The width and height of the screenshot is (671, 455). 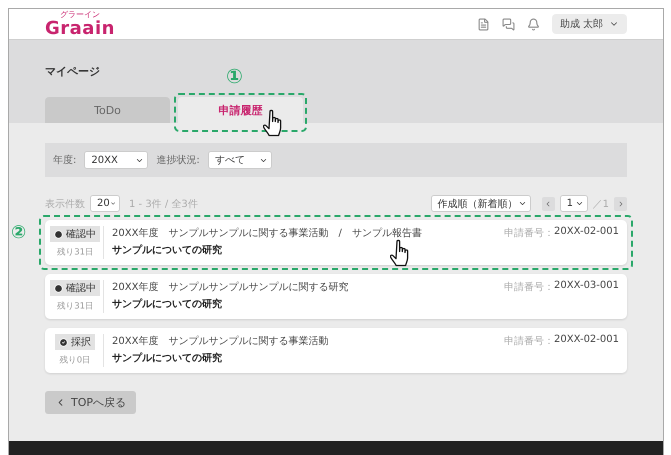 What do you see at coordinates (64, 160) in the screenshot?
I see `filter-label: 年度:` at bounding box center [64, 160].